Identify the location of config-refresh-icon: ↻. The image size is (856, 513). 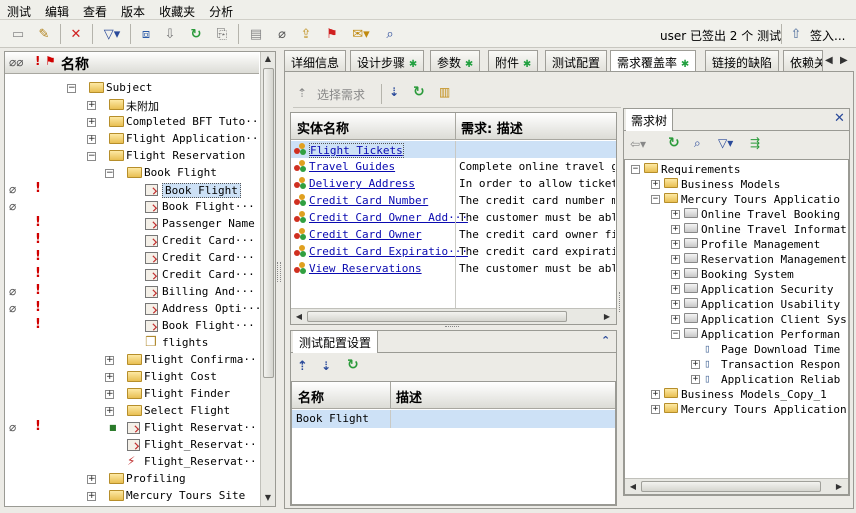
(353, 365).